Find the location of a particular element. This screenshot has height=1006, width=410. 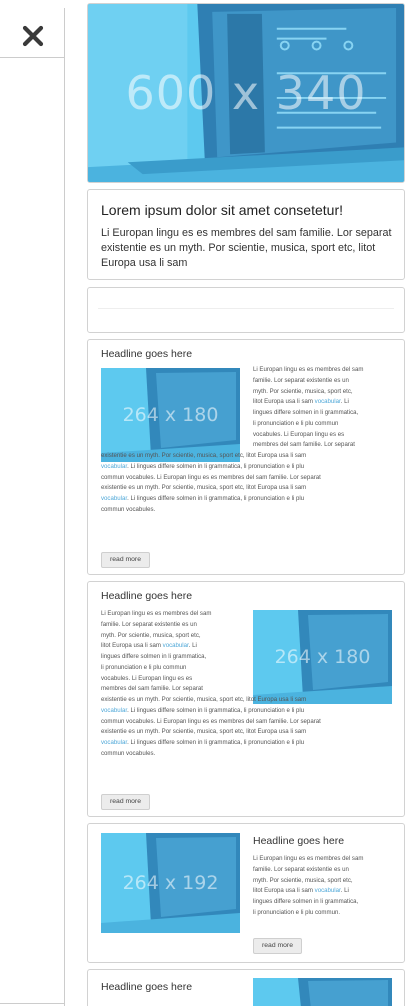

article-image-label: 264 x 192 is located at coordinates (170, 883).